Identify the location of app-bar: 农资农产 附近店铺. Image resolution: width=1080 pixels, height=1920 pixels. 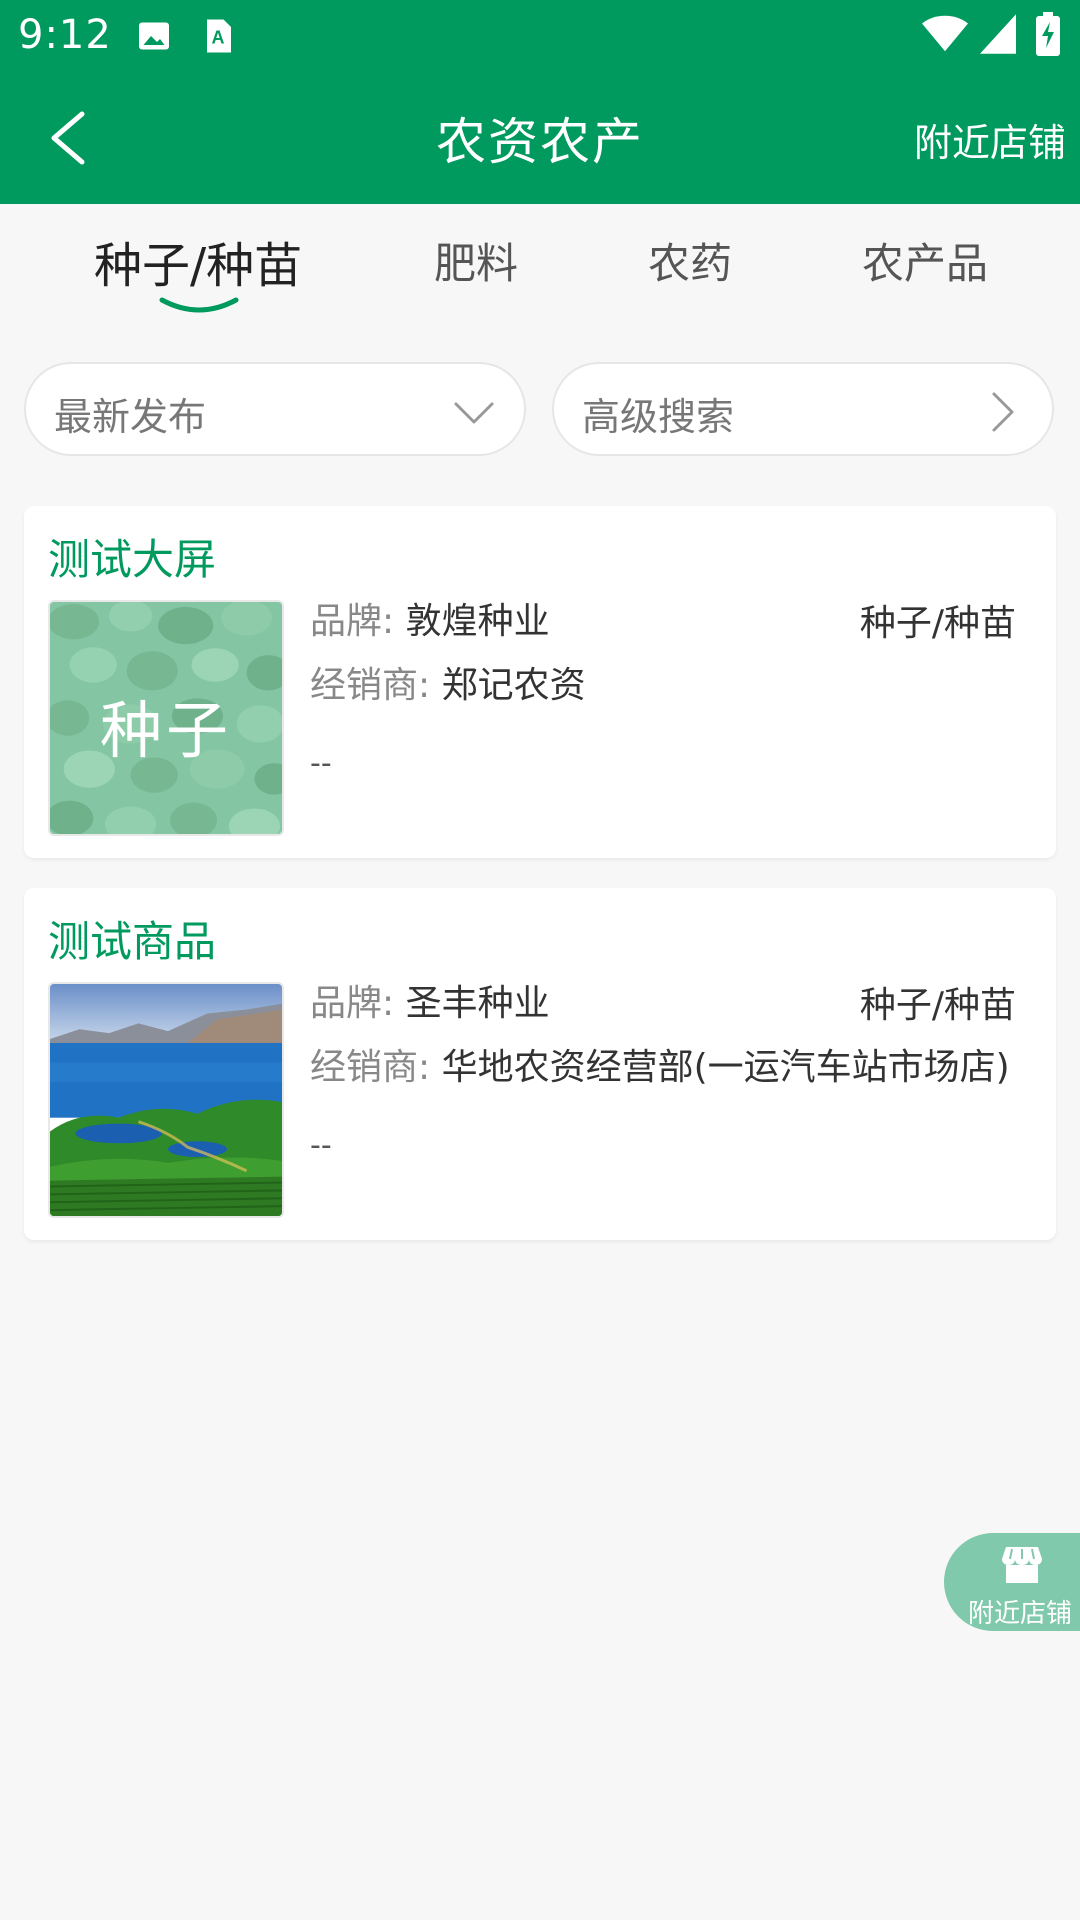
(540, 138).